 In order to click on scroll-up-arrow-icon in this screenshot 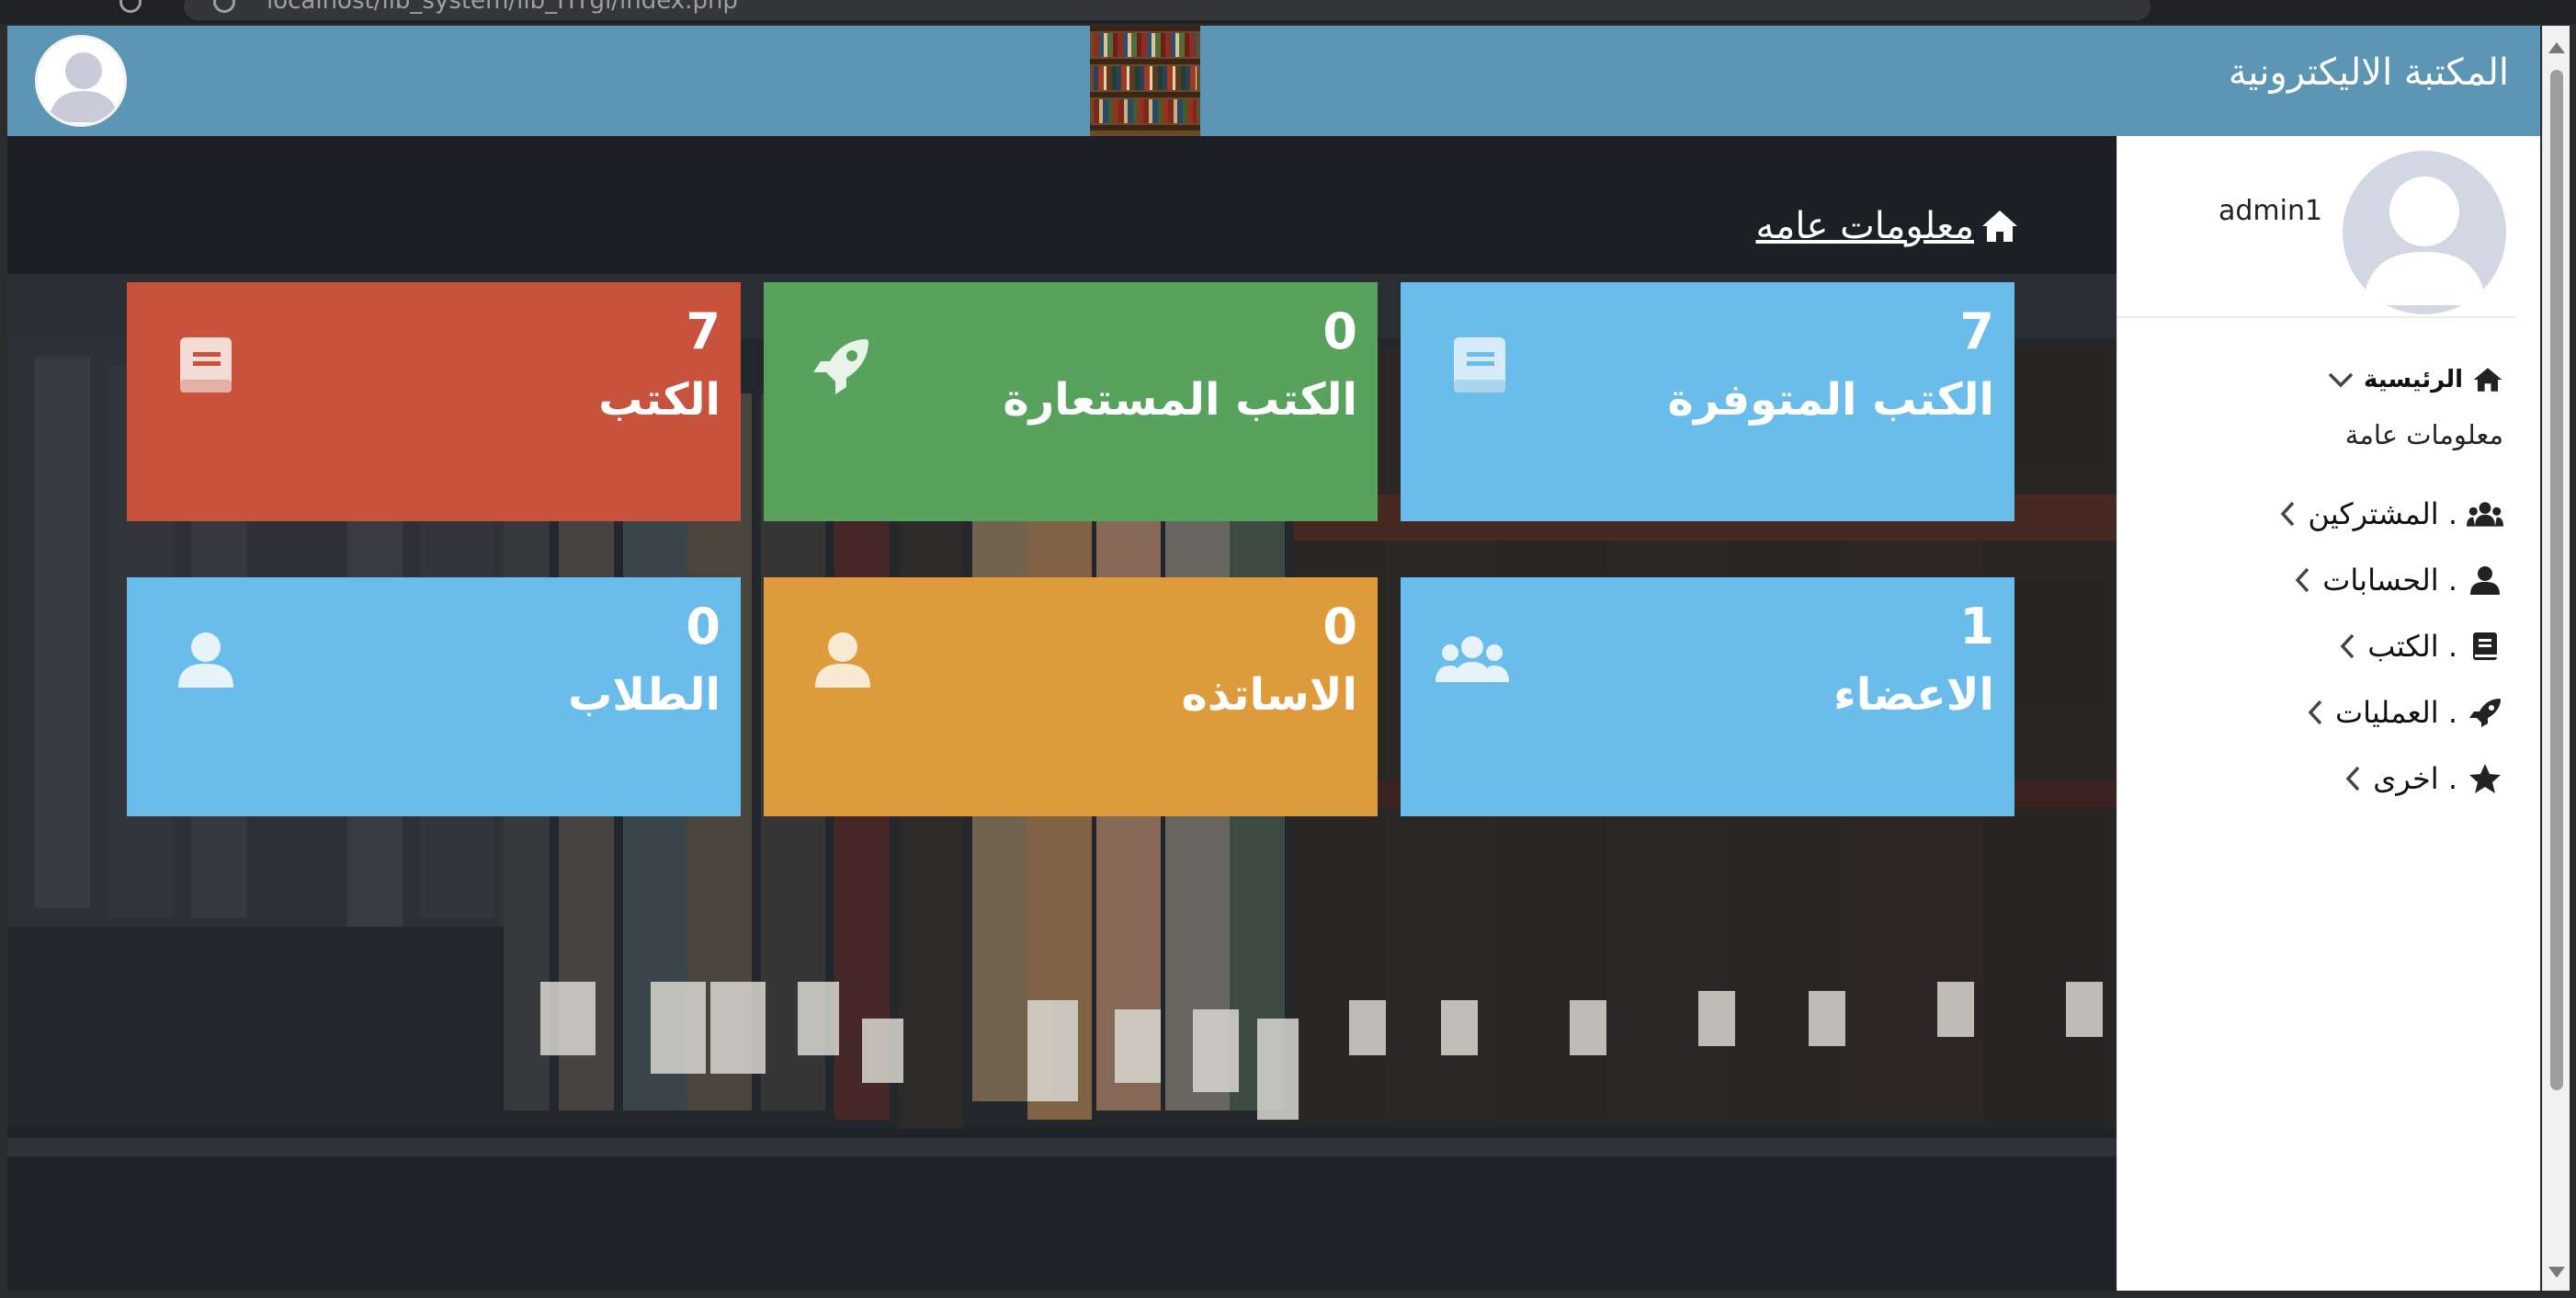, I will do `click(2556, 47)`.